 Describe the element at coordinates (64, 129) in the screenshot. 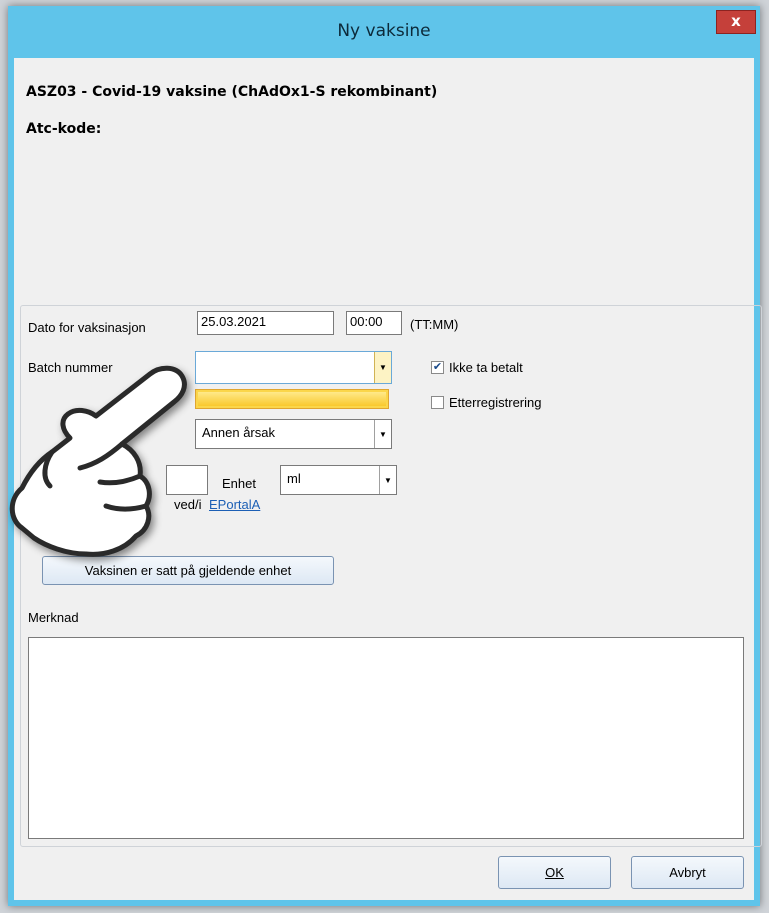

I see `atc-code-label: Atc-kode:` at that location.